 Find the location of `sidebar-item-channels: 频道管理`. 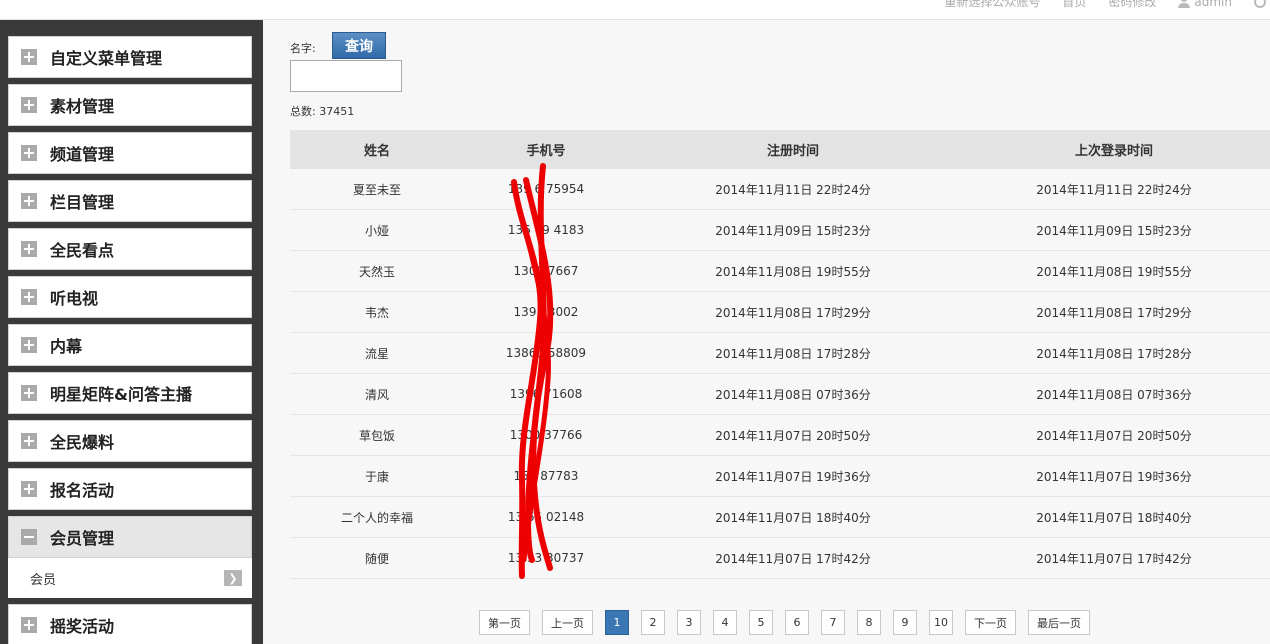

sidebar-item-channels: 频道管理 is located at coordinates (130, 153).